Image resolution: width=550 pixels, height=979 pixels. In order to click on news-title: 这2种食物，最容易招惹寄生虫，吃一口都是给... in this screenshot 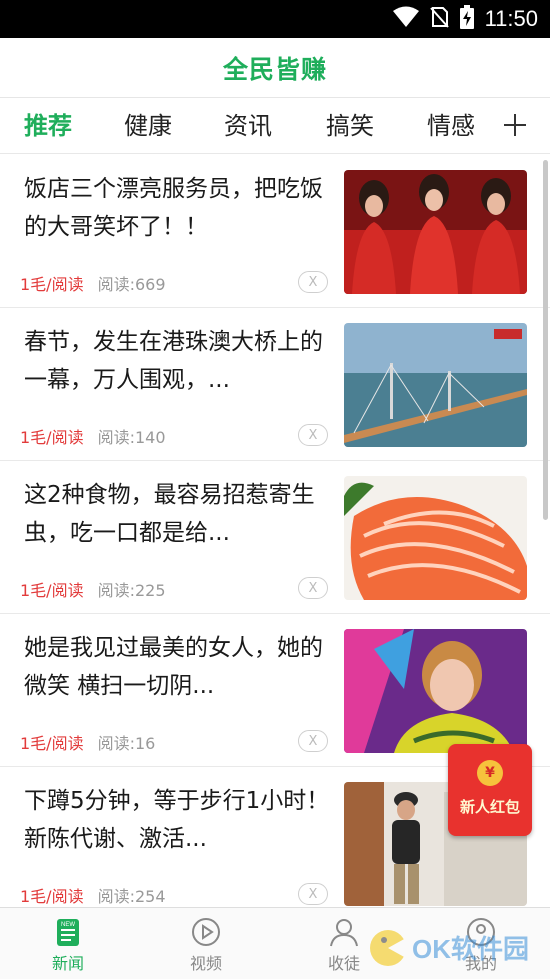, I will do `click(177, 515)`.